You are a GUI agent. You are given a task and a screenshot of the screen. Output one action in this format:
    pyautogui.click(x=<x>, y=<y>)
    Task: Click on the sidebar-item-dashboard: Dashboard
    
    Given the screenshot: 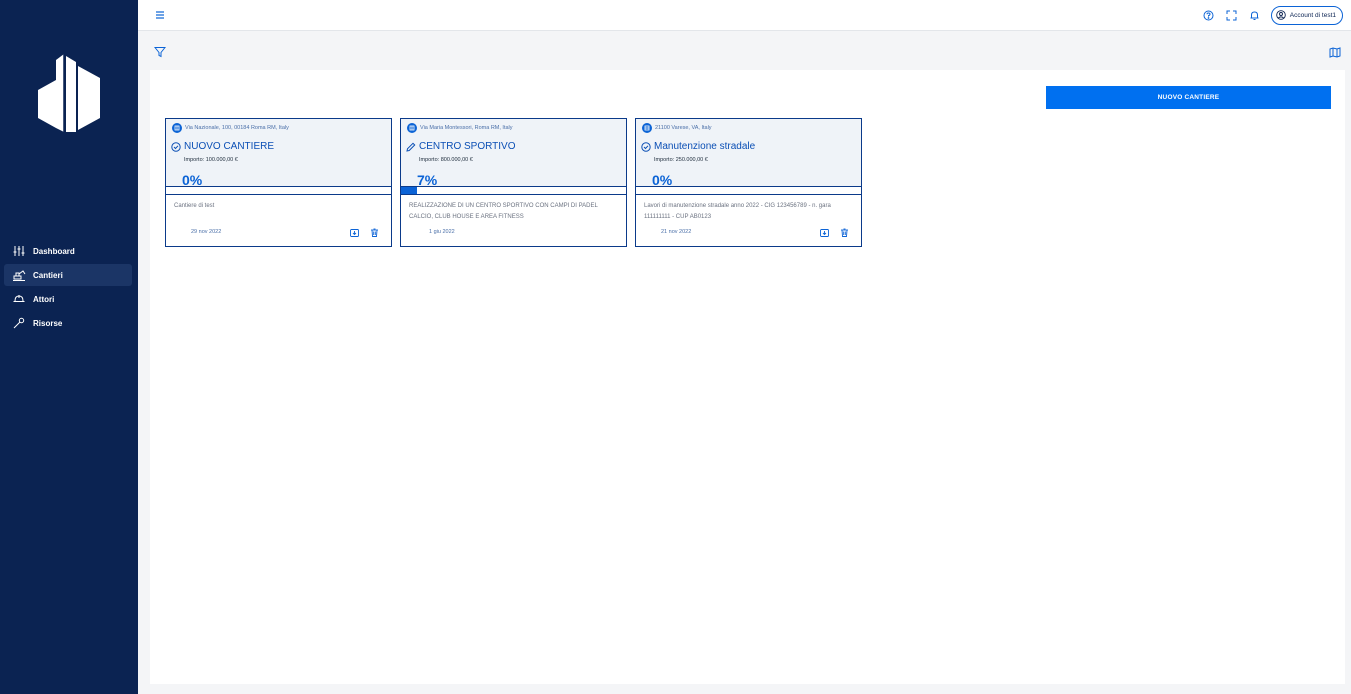 What is the action you would take?
    pyautogui.click(x=68, y=251)
    